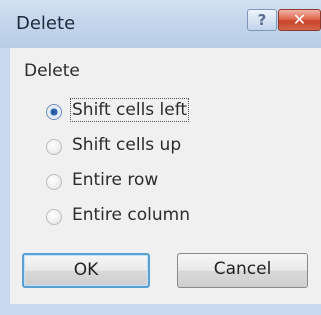  What do you see at coordinates (160, 309) in the screenshot?
I see `window-bottom-border` at bounding box center [160, 309].